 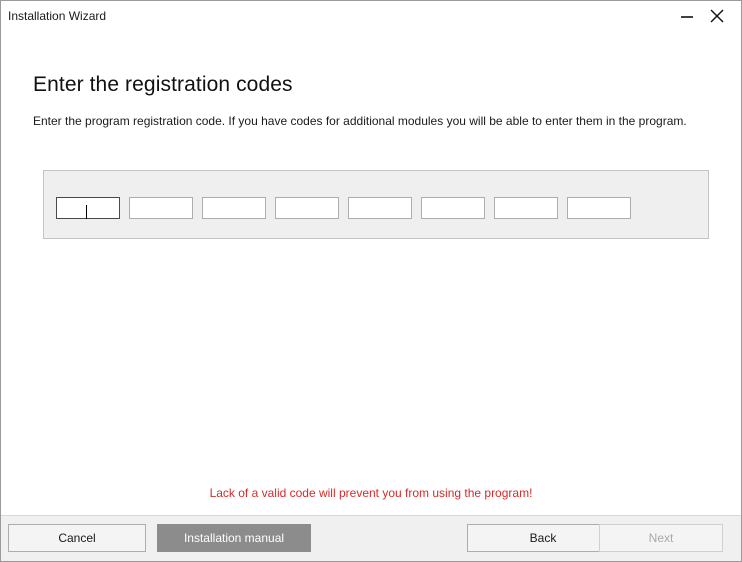 What do you see at coordinates (371, 16) in the screenshot?
I see `title-bar: Installation Wizard` at bounding box center [371, 16].